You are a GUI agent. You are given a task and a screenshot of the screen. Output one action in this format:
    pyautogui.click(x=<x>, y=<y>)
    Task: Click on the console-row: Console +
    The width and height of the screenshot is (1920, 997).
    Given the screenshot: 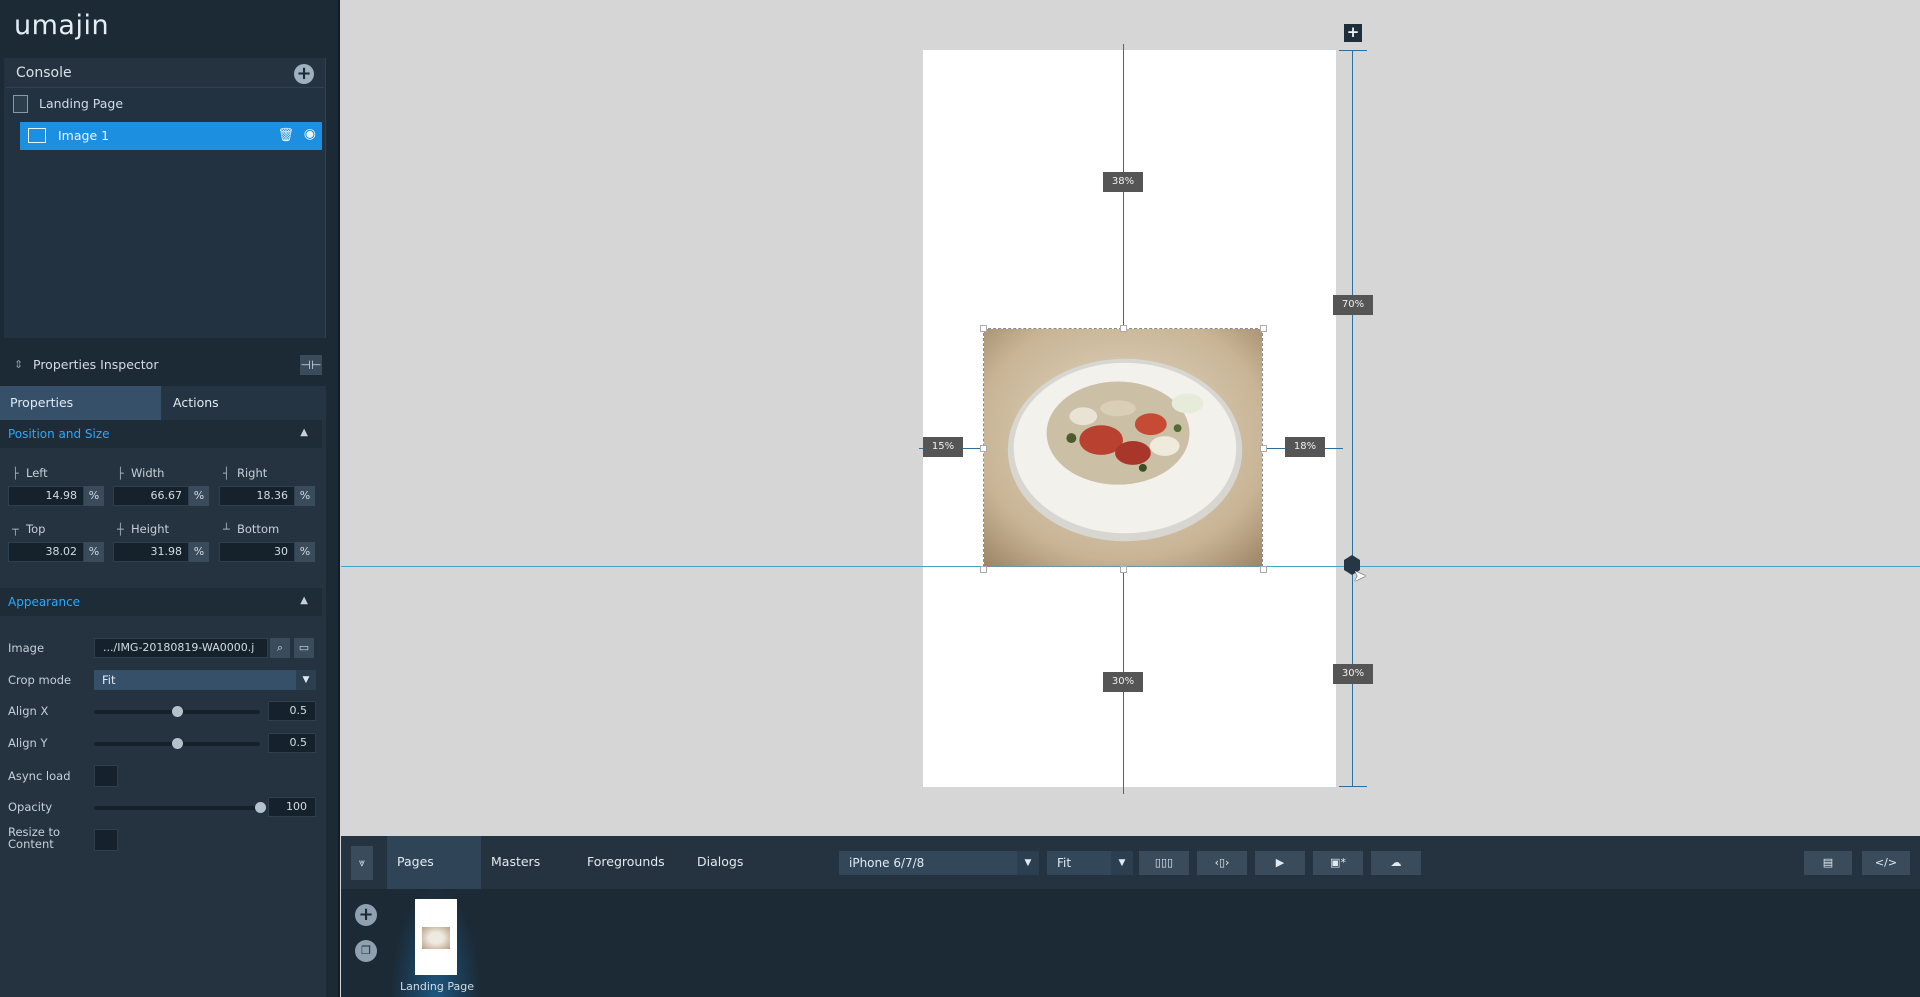 What is the action you would take?
    pyautogui.click(x=165, y=73)
    